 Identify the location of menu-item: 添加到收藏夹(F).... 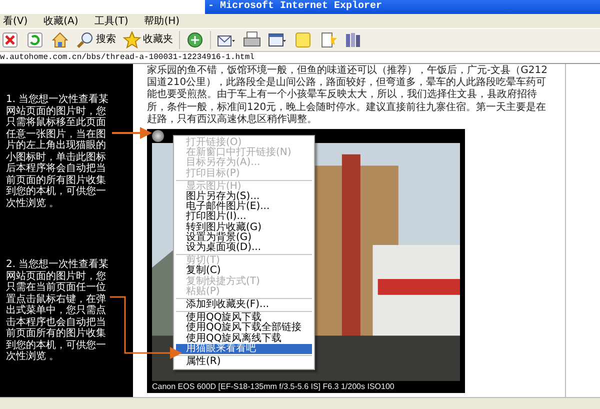
(244, 305).